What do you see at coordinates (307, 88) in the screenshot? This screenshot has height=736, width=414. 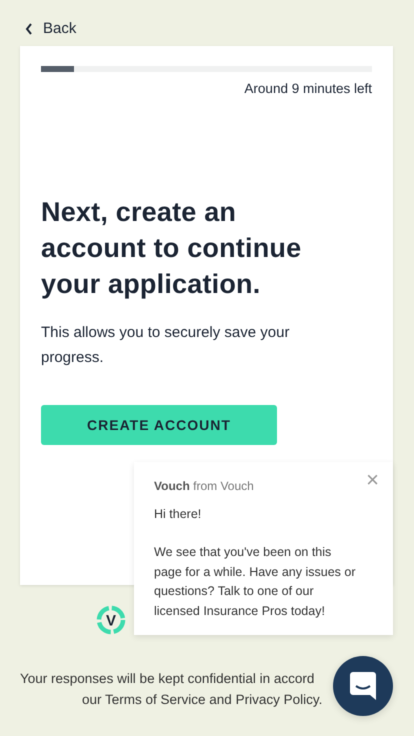 I see `time-remaining: Around 9 minutes left` at bounding box center [307, 88].